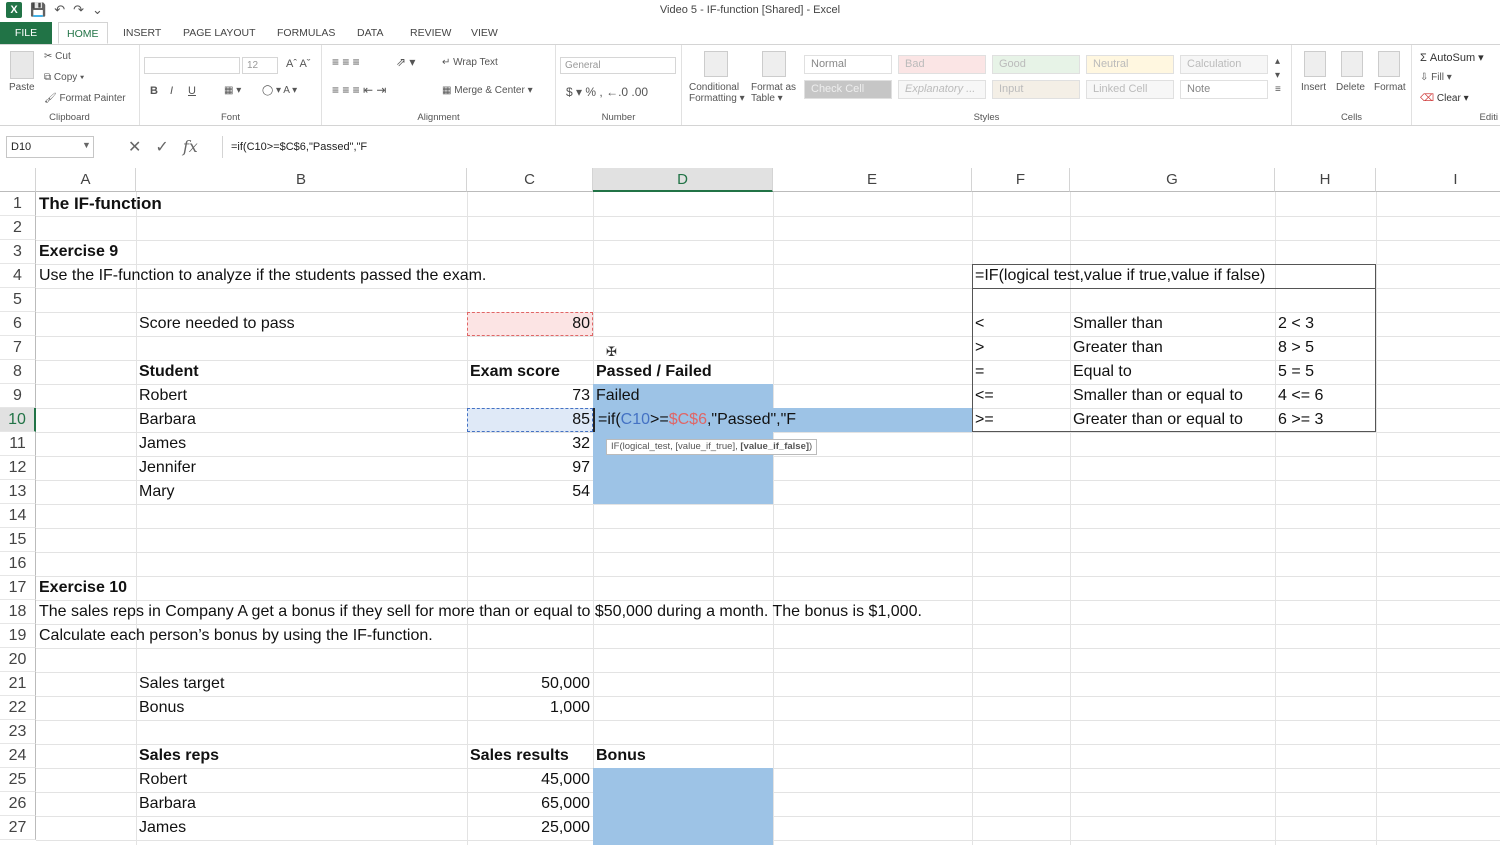 The width and height of the screenshot is (1500, 845). I want to click on enter-icon: ✓, so click(161, 147).